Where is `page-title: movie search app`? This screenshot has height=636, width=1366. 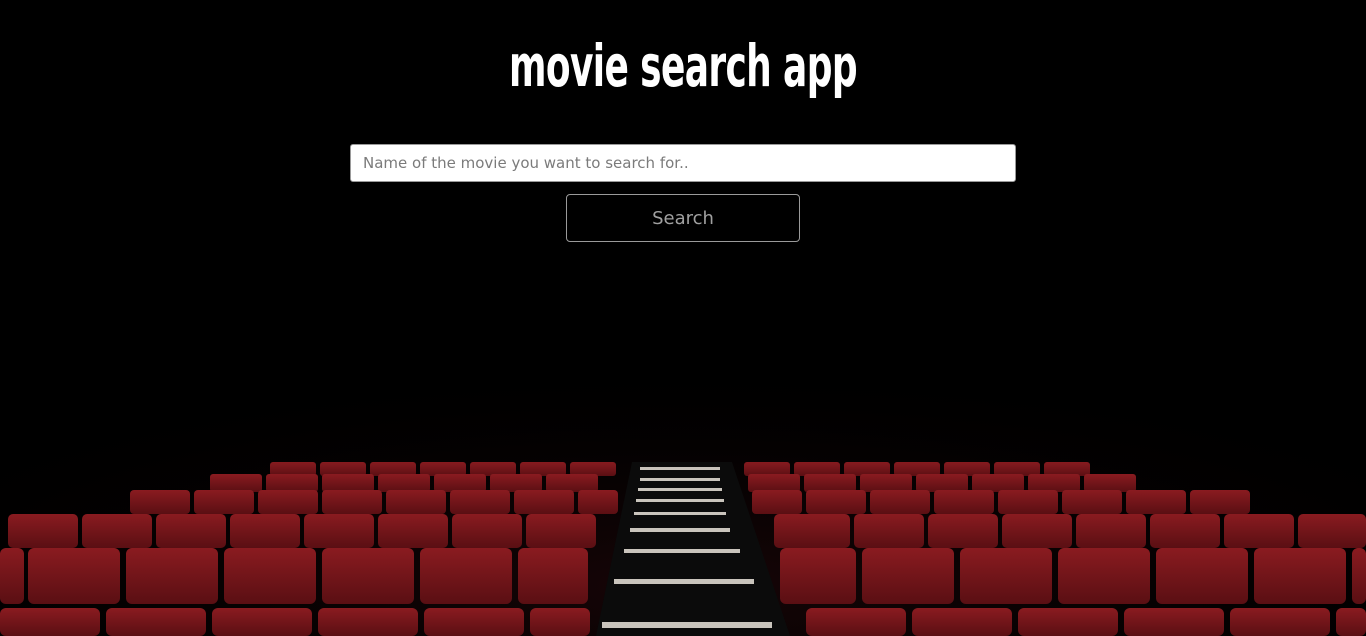
page-title: movie search app is located at coordinates (683, 66).